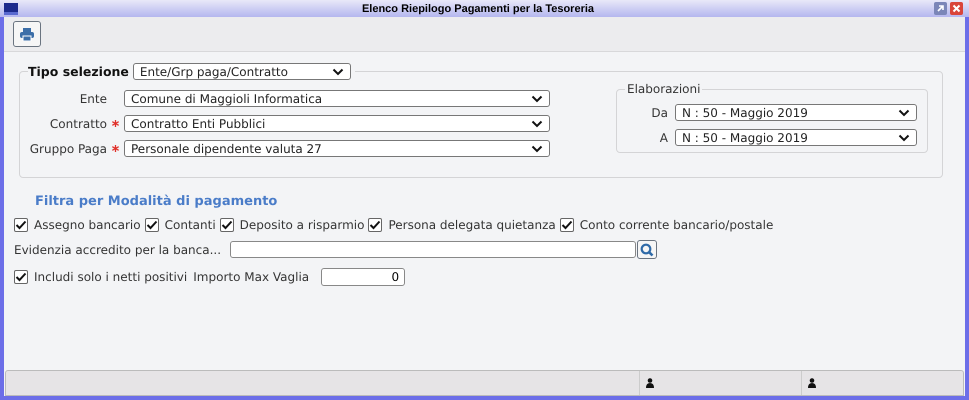 Image resolution: width=969 pixels, height=400 pixels. Describe the element at coordinates (667, 225) in the screenshot. I see `payment-method-checkbox: Conto corrente bancario/postale` at that location.